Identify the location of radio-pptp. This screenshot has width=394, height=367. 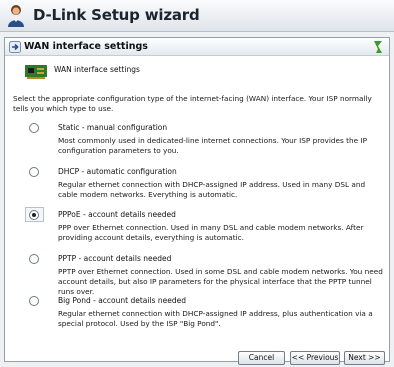
(34, 259).